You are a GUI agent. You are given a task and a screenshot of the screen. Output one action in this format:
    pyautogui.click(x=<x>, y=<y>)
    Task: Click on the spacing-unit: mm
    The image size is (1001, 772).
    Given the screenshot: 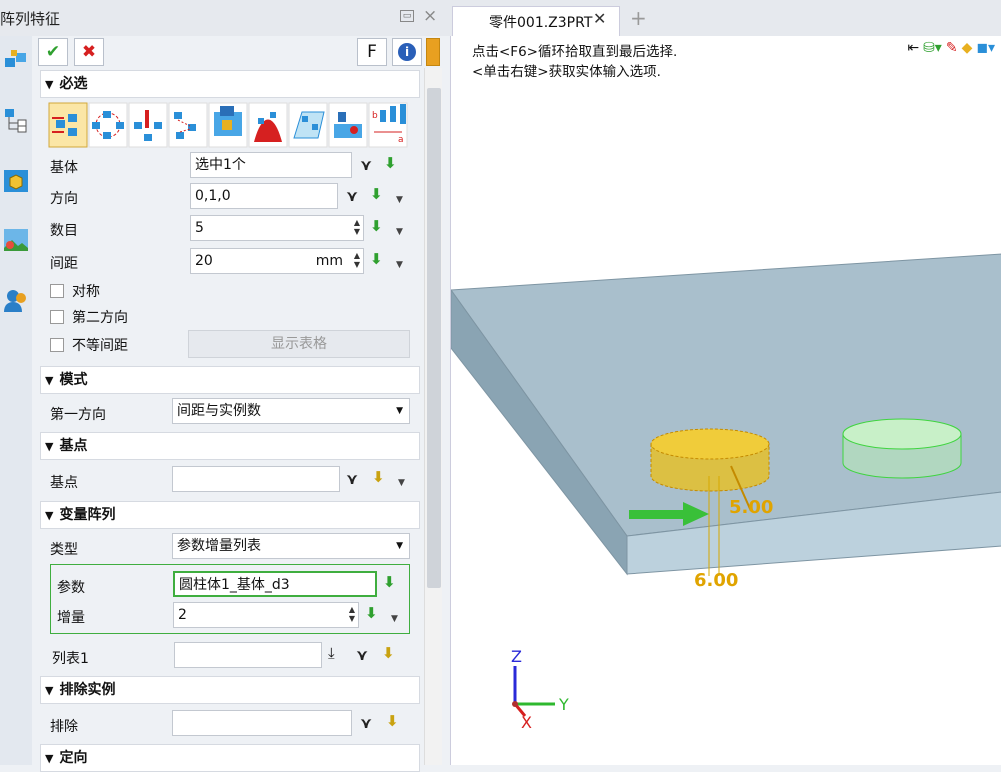 What is the action you would take?
    pyautogui.click(x=329, y=261)
    